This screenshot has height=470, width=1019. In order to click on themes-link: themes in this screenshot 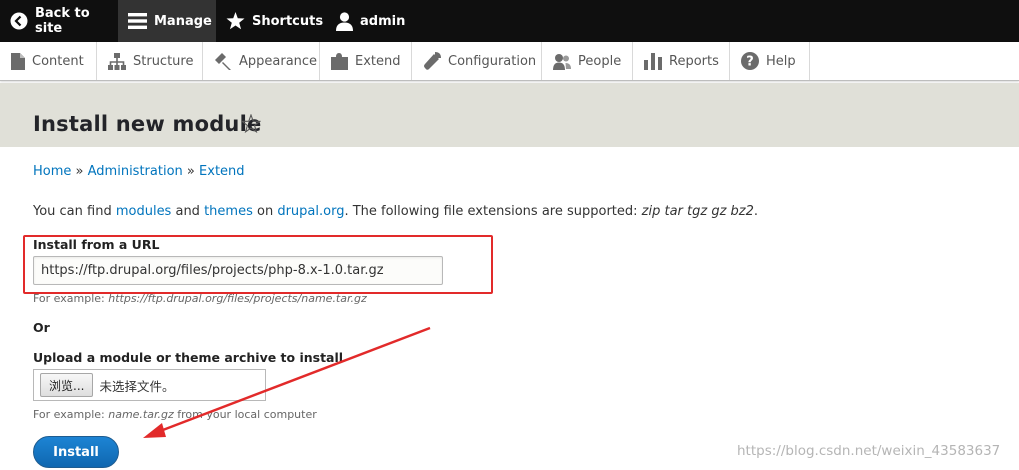, I will do `click(228, 211)`.